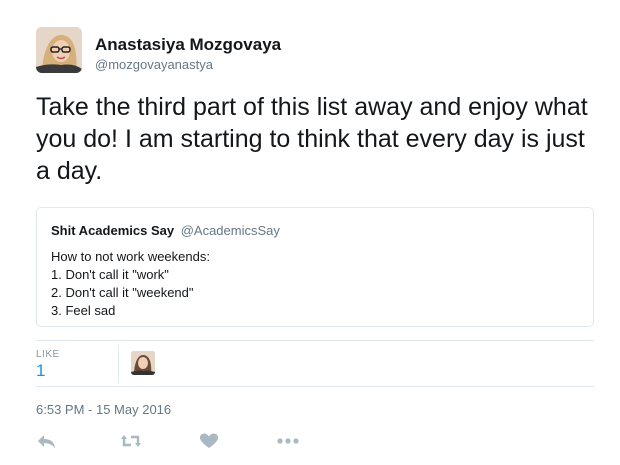  Describe the element at coordinates (122, 292) in the screenshot. I see `quoted-line: 2. Don't call it "weekend"` at that location.